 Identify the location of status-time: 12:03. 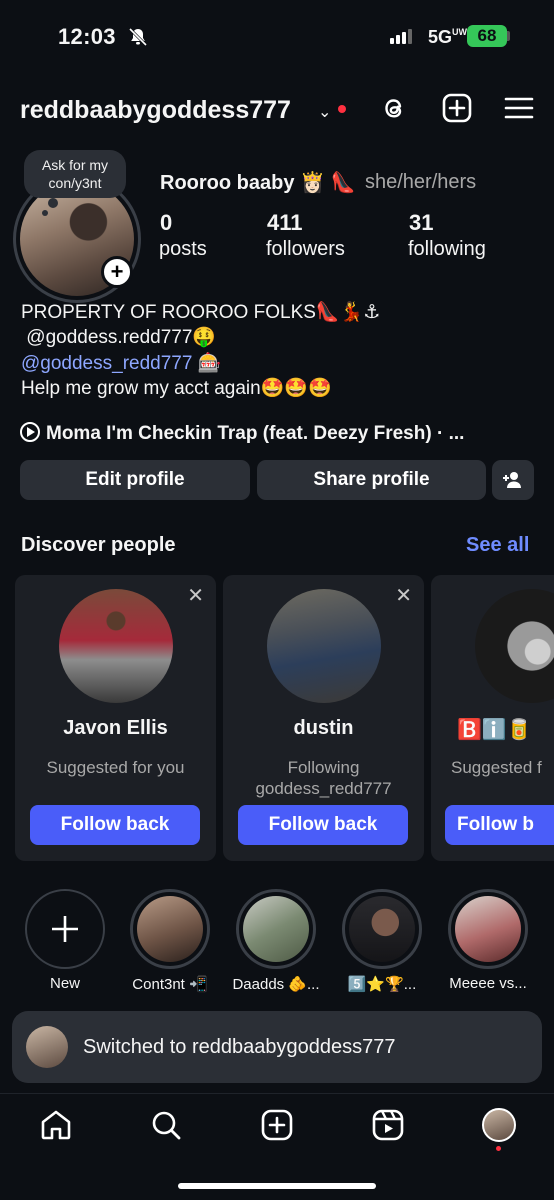
(87, 36).